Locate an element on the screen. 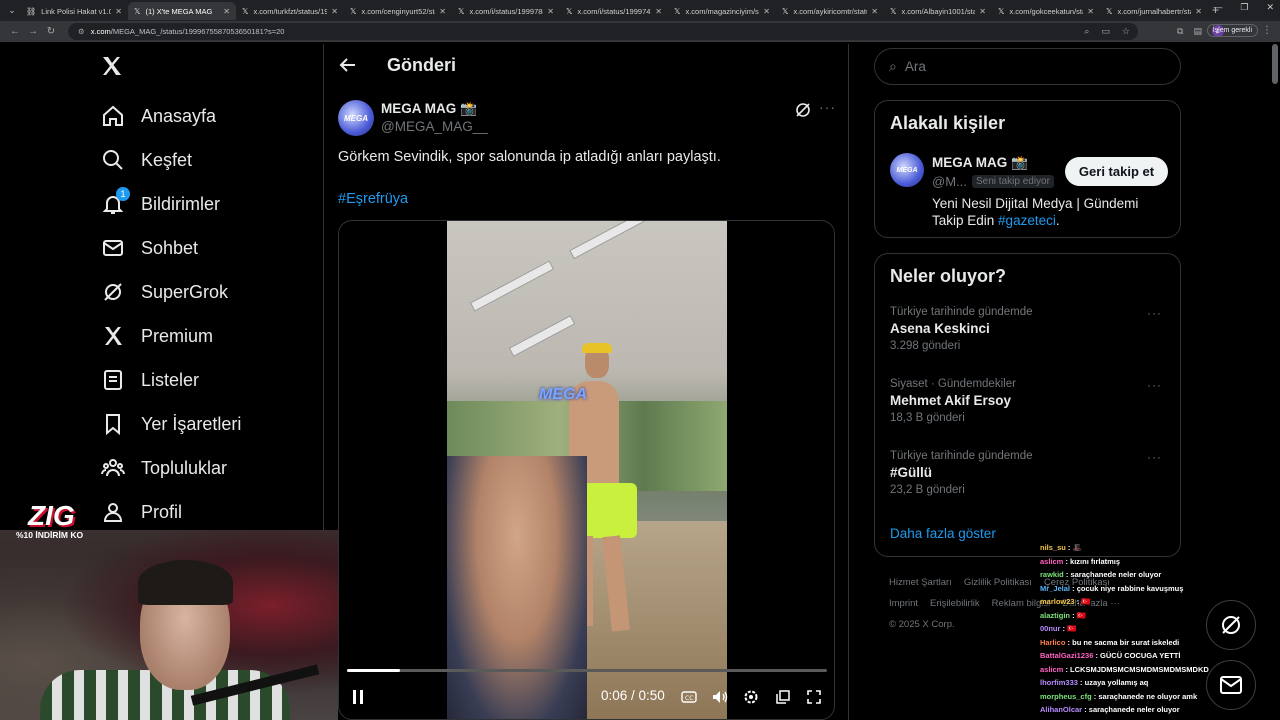 This screenshot has height=720, width=1280. x-icon: 𝕏 is located at coordinates (1001, 11).